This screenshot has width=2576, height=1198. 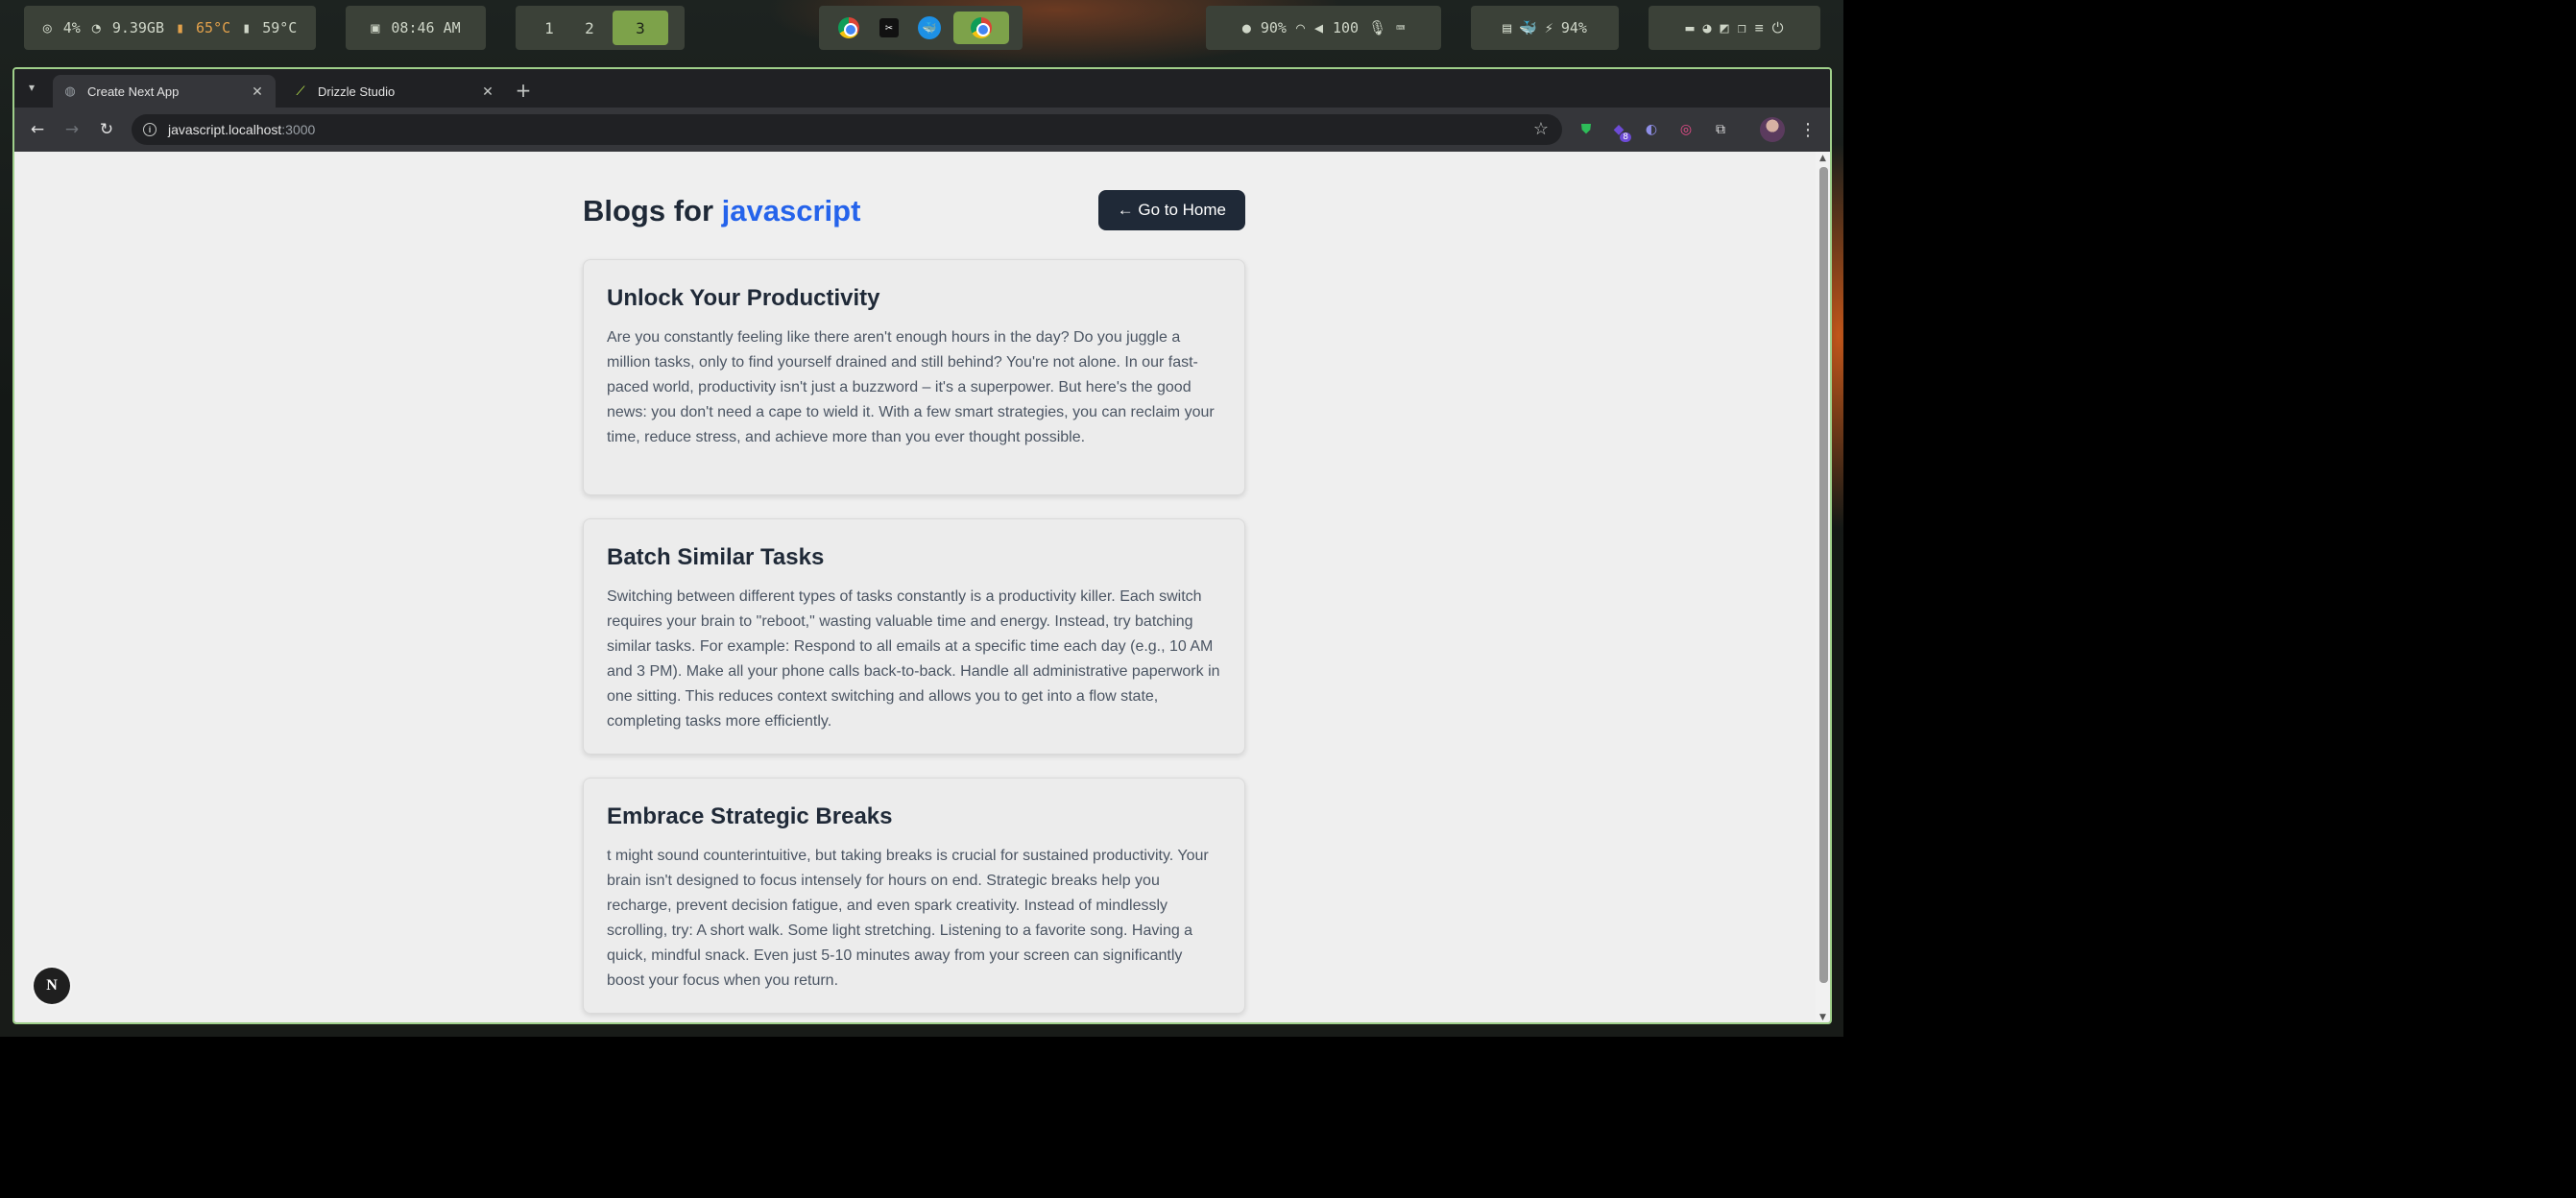 What do you see at coordinates (743, 298) in the screenshot?
I see `blog-title: Unlock Your Productivity` at bounding box center [743, 298].